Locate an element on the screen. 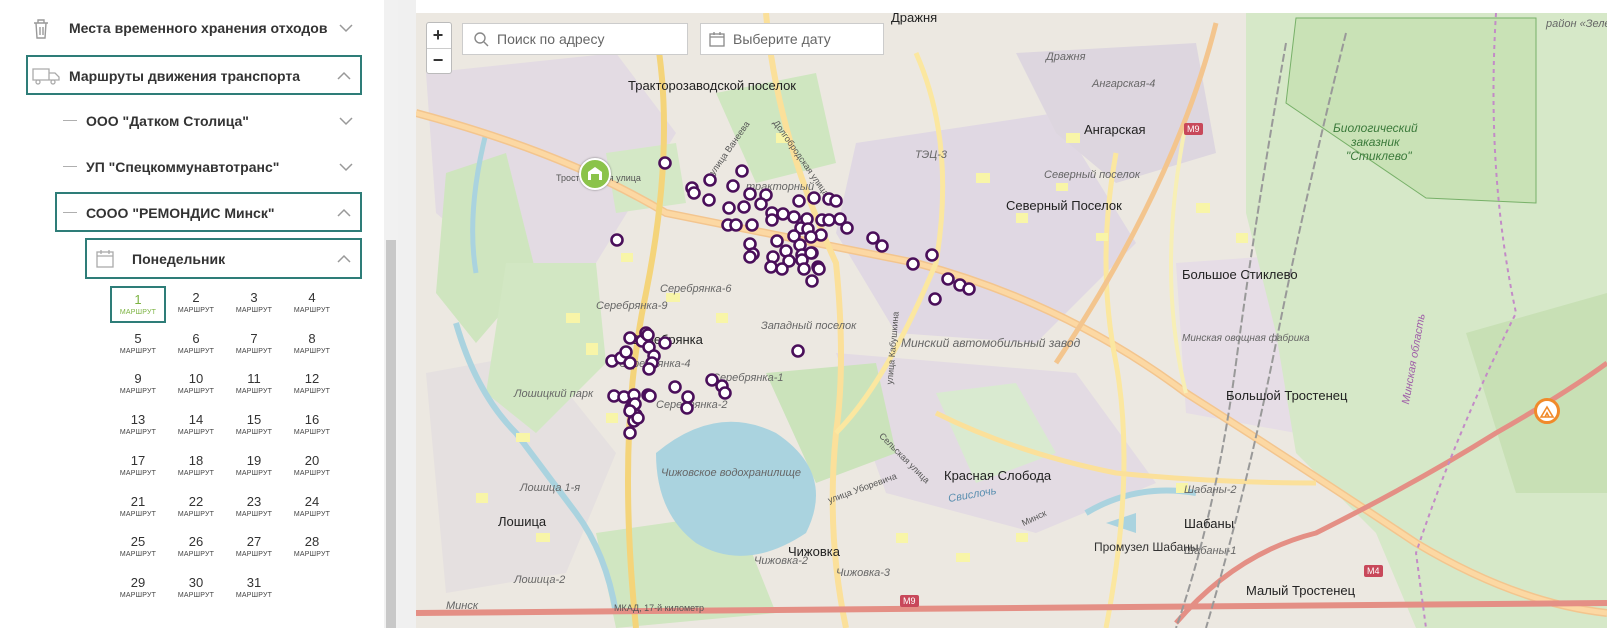 Image resolution: width=1607 pixels, height=628 pixels. route-day-28: 28 МАРШРУТ is located at coordinates (312, 548).